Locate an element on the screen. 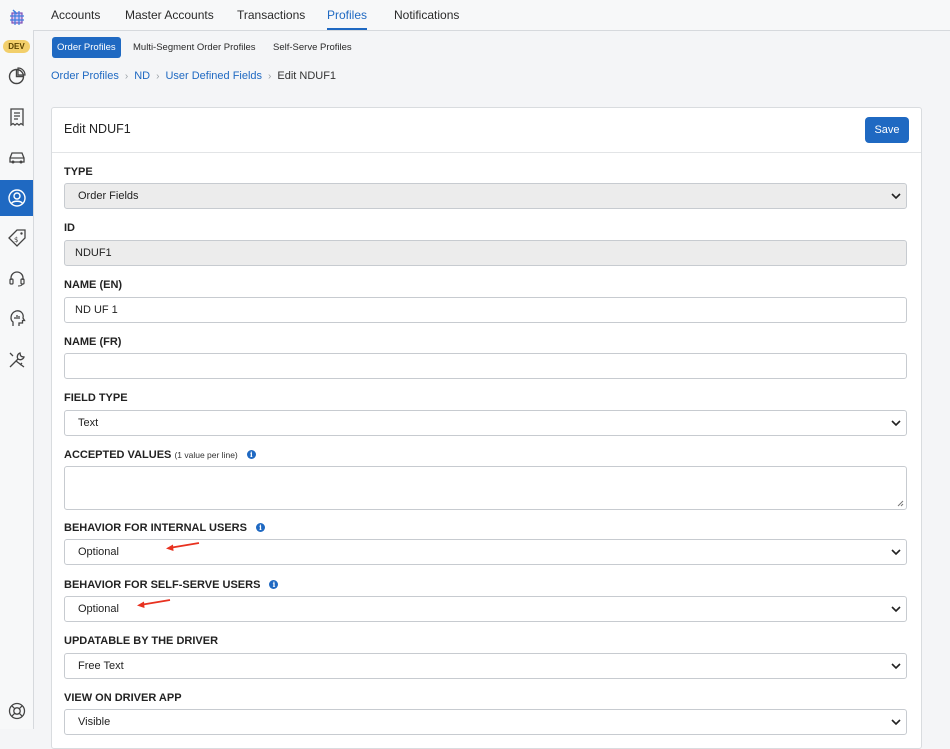  accepted-values-textarea is located at coordinates (485, 488).